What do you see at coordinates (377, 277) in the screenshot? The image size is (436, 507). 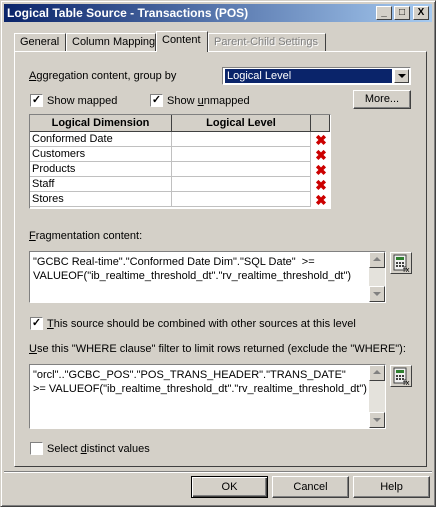 I see `fragmentation-scrollbar` at bounding box center [377, 277].